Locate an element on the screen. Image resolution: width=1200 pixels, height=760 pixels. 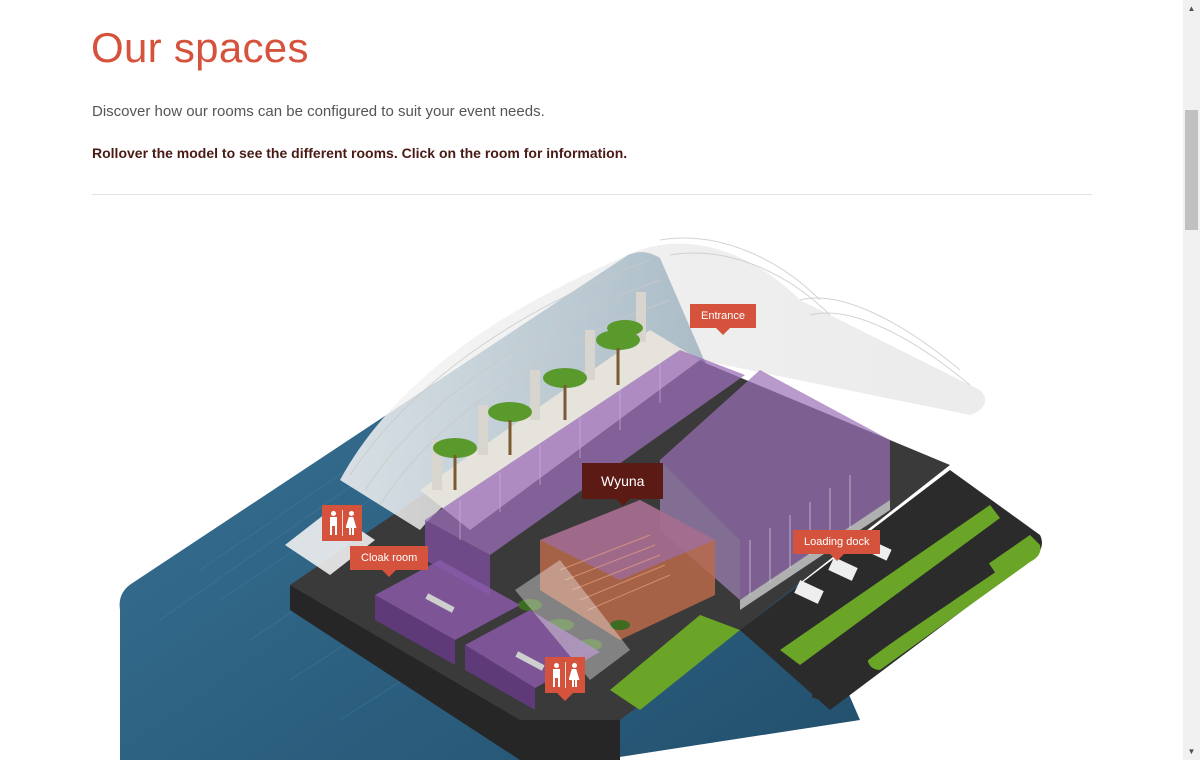
loading-dock-label: Loading dock is located at coordinates (837, 545).